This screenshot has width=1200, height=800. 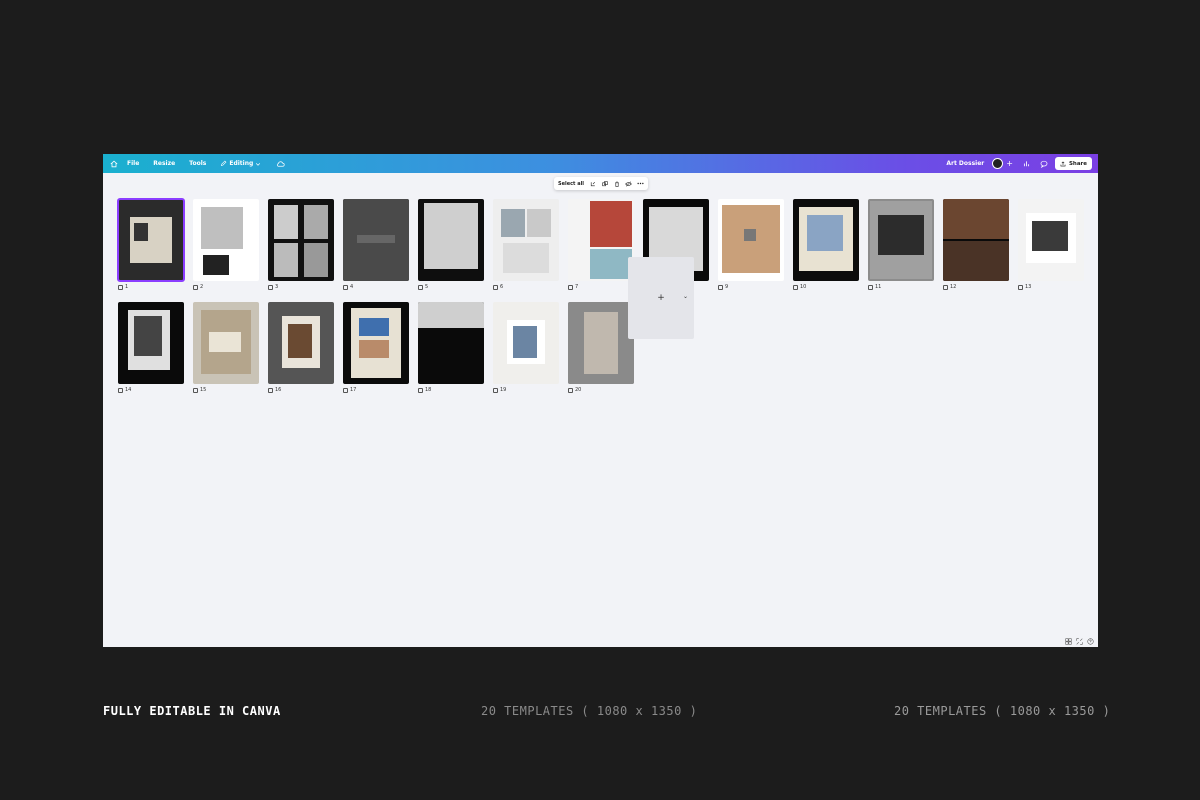 I want to click on page-number: 2, so click(x=202, y=287).